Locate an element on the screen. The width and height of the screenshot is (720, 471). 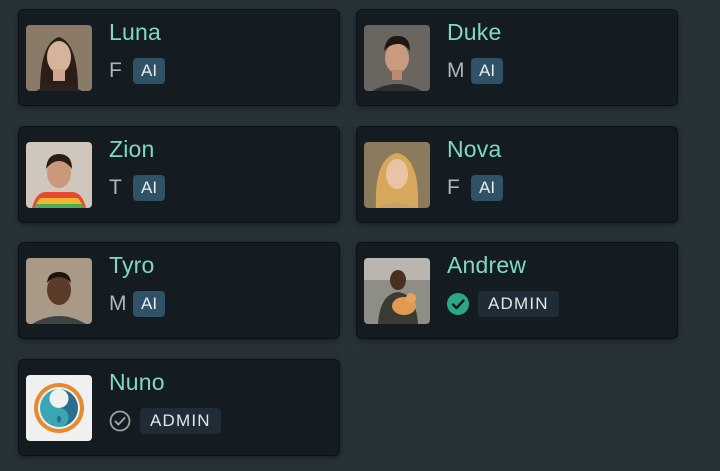
outline-check-circle-icon is located at coordinates (120, 421).